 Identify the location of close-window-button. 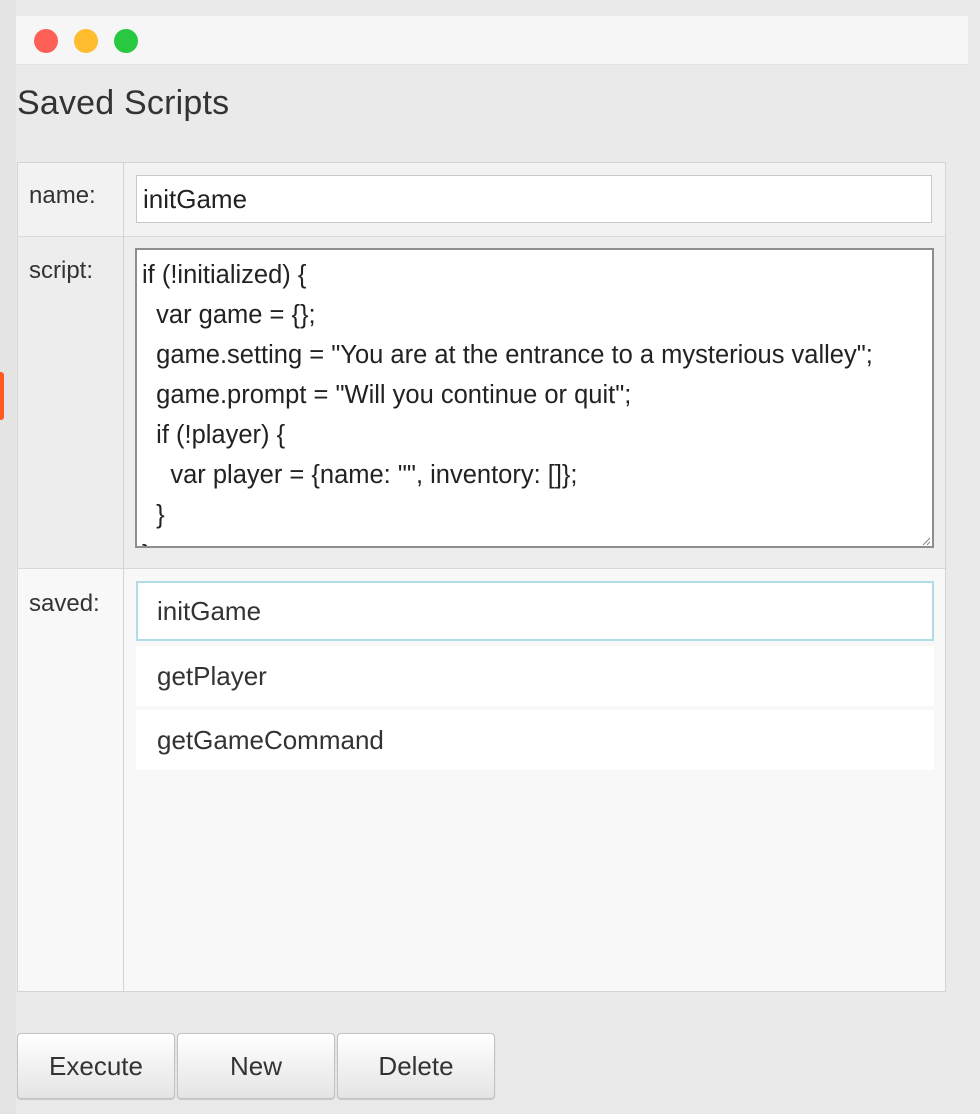
(46, 41).